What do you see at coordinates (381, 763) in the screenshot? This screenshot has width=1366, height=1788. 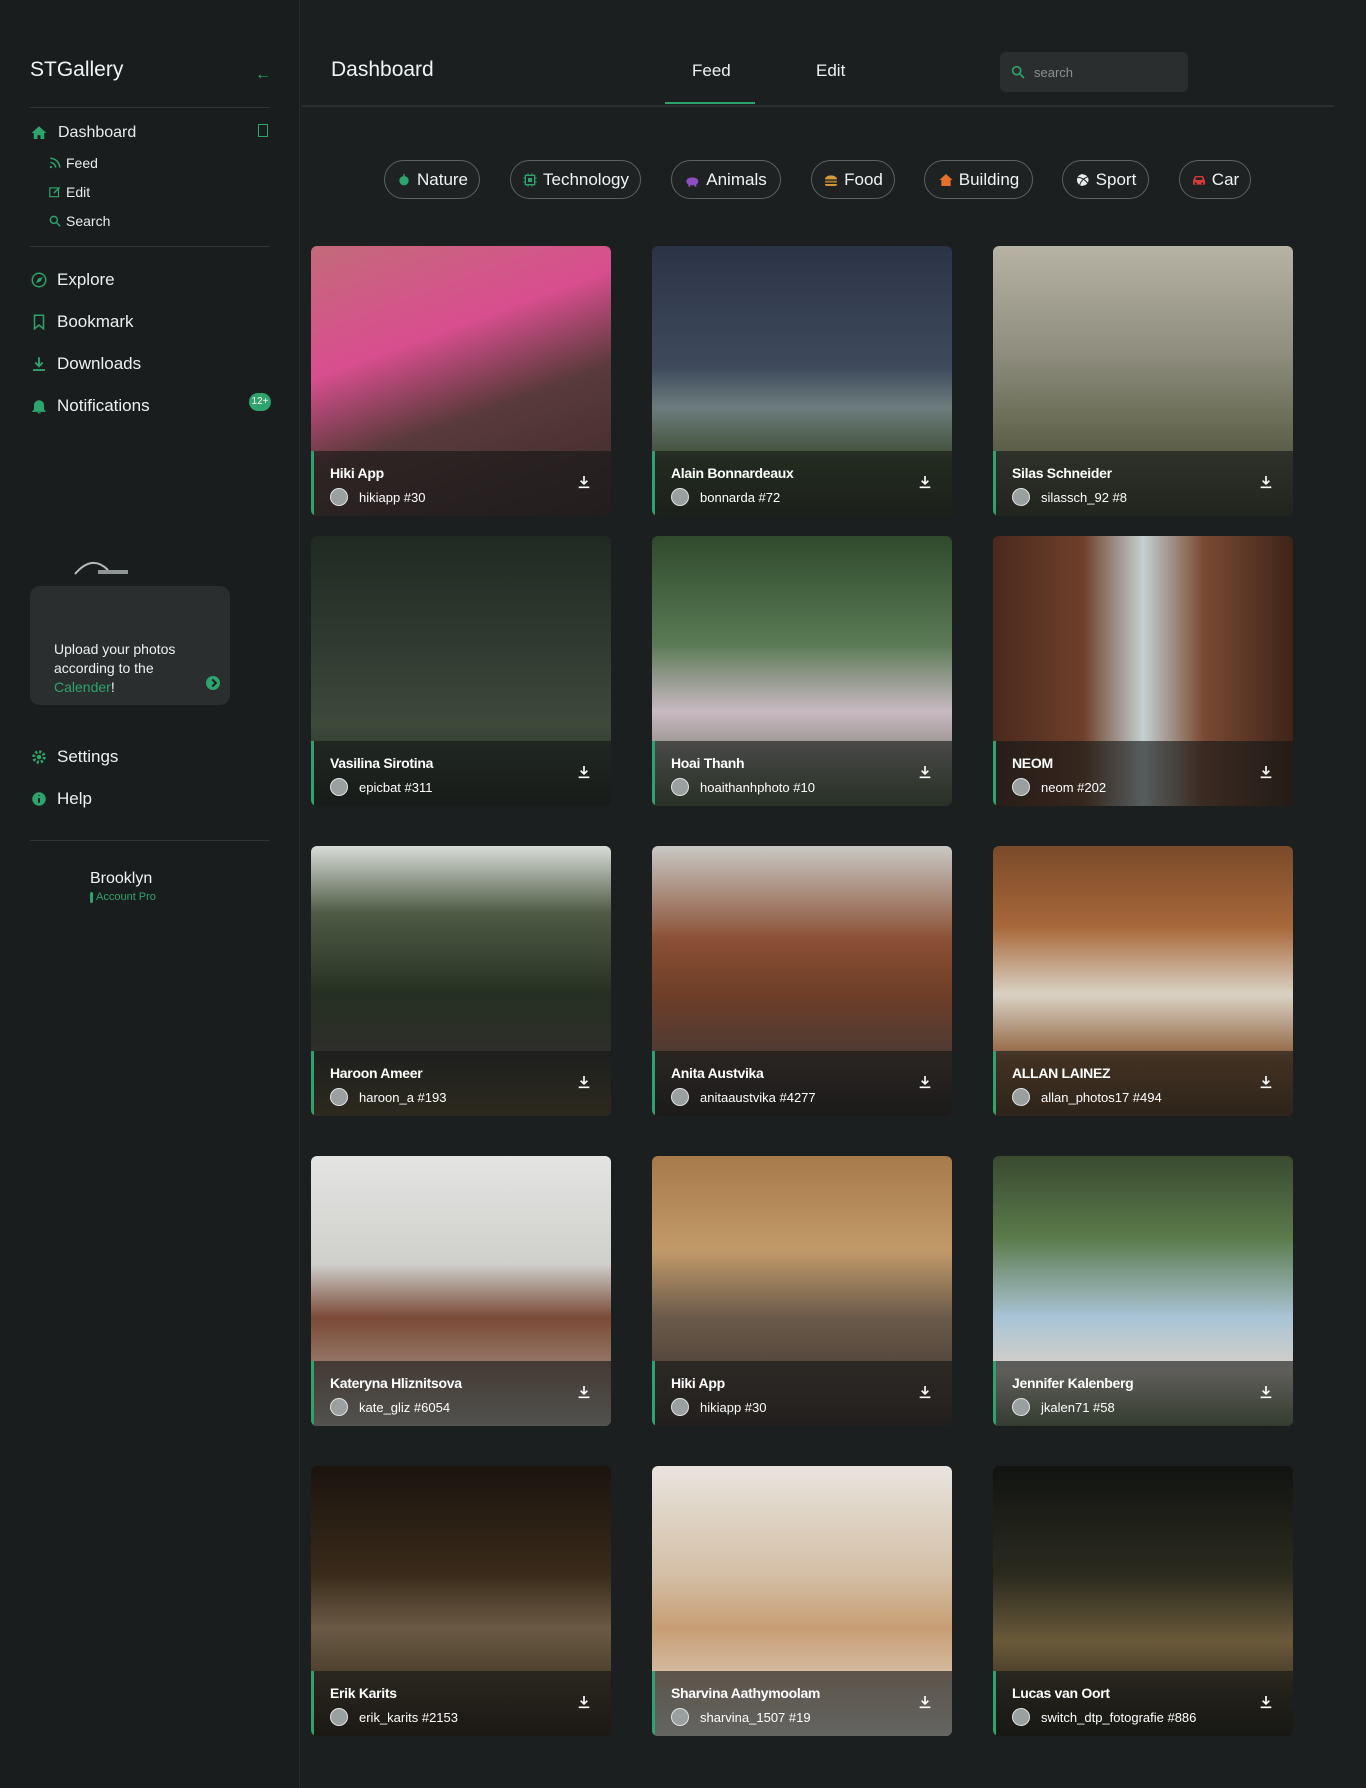 I see `photo-author: Vasilina Sirotina` at bounding box center [381, 763].